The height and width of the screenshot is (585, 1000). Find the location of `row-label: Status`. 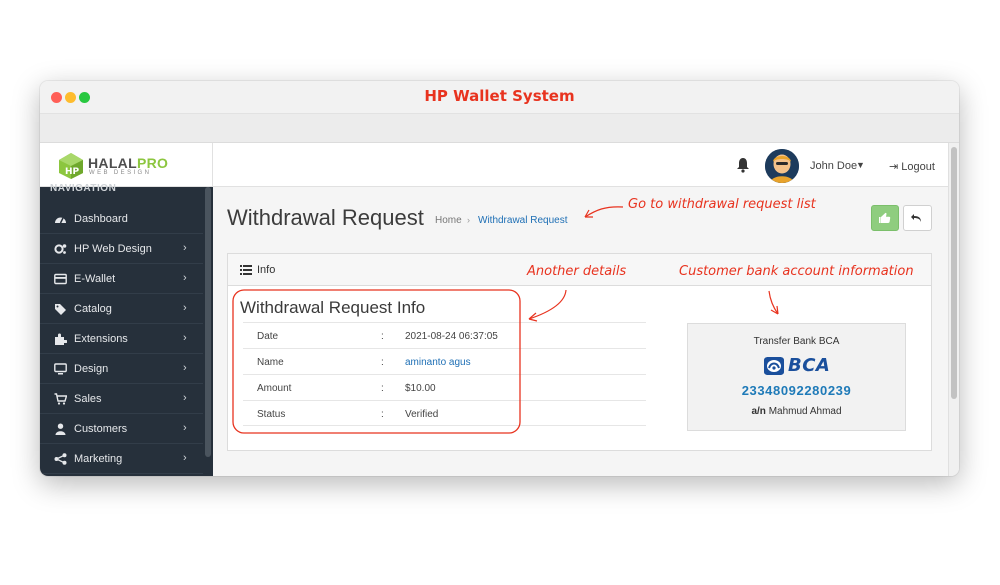

row-label: Status is located at coordinates (271, 414).